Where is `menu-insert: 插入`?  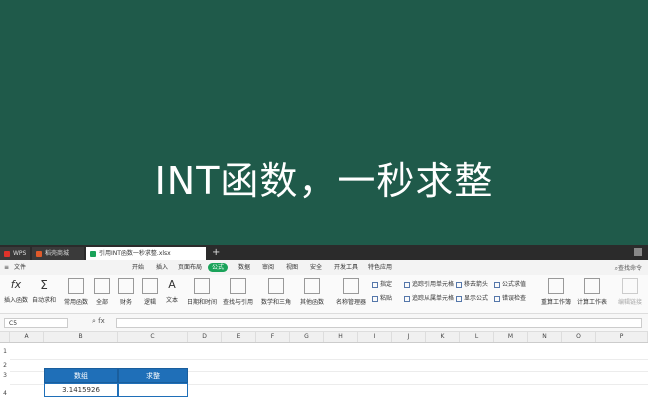 menu-insert: 插入 is located at coordinates (162, 267).